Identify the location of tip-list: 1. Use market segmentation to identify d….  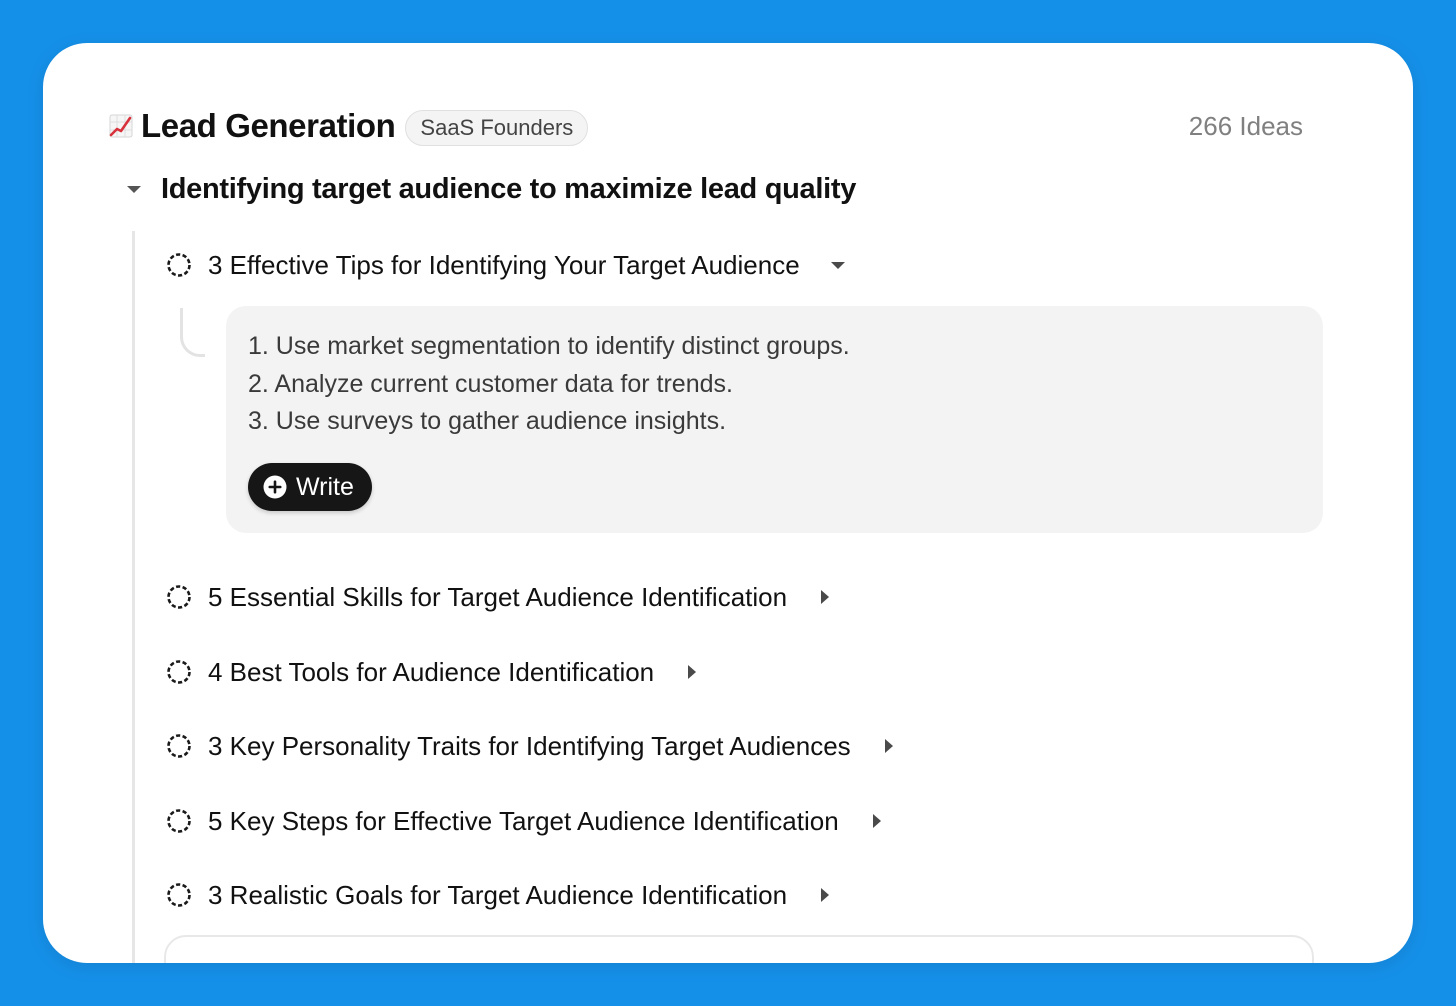
(549, 384).